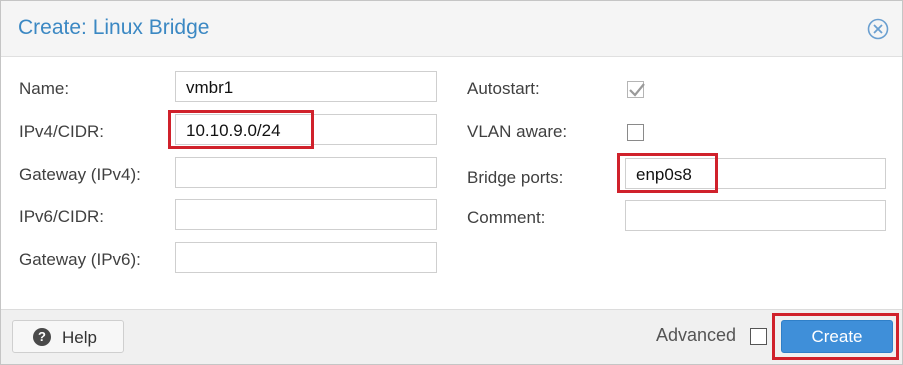 The image size is (903, 365). What do you see at coordinates (306, 172) in the screenshot?
I see `gateway-ipv4-input` at bounding box center [306, 172].